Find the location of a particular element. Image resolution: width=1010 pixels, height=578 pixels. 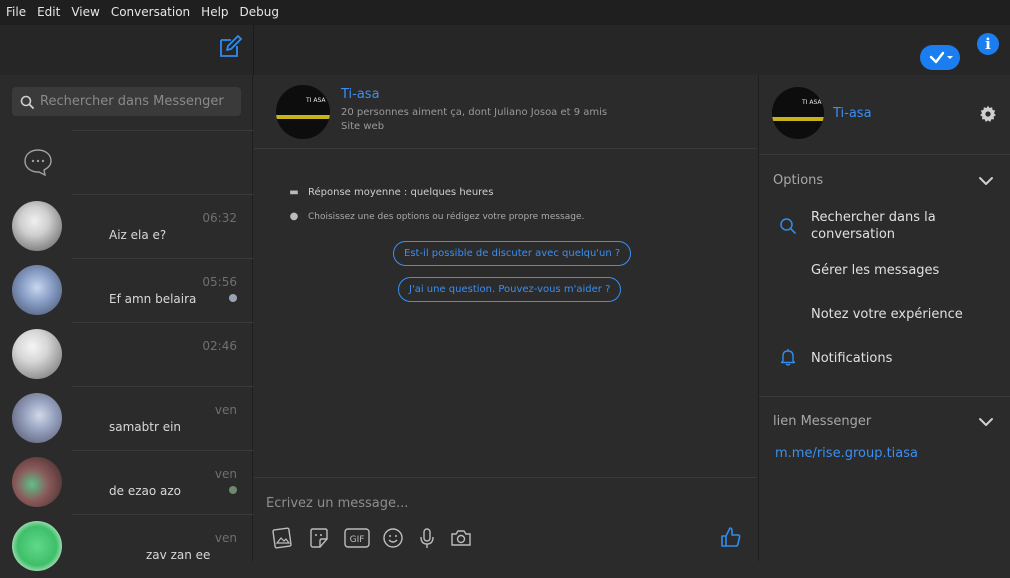

search-input is located at coordinates (135, 101).